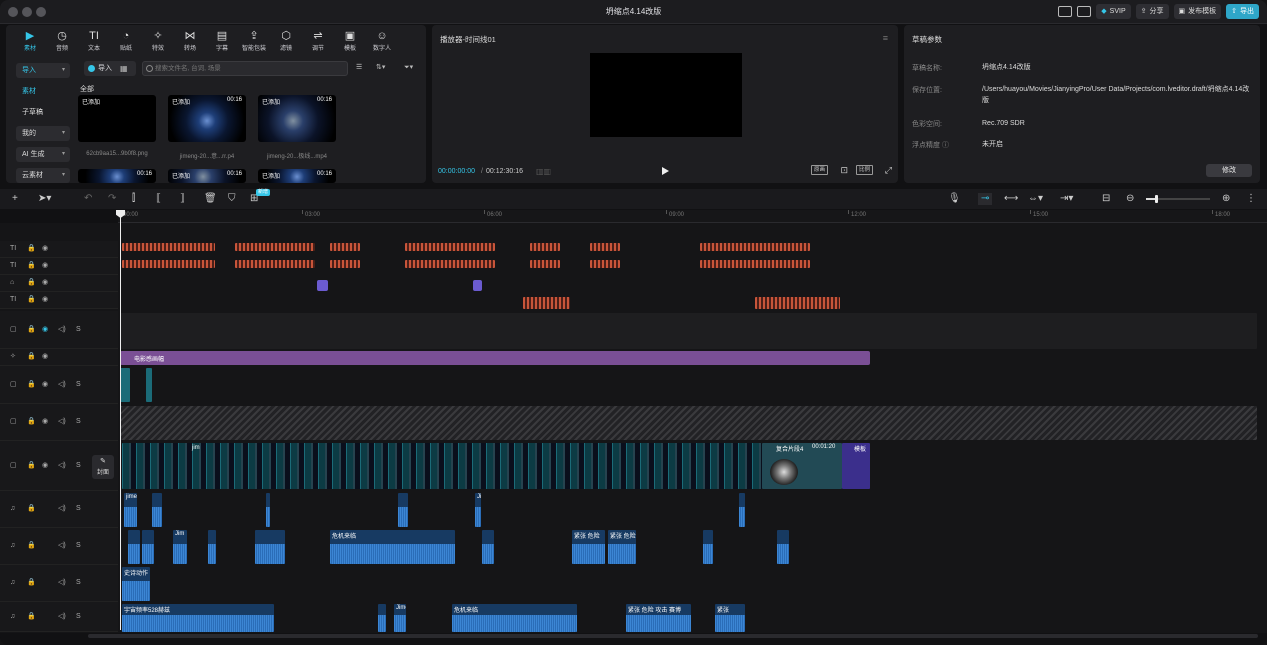 This screenshot has width=1267, height=645. Describe the element at coordinates (182, 199) in the screenshot. I see `split-right-icon: ⟧` at that location.